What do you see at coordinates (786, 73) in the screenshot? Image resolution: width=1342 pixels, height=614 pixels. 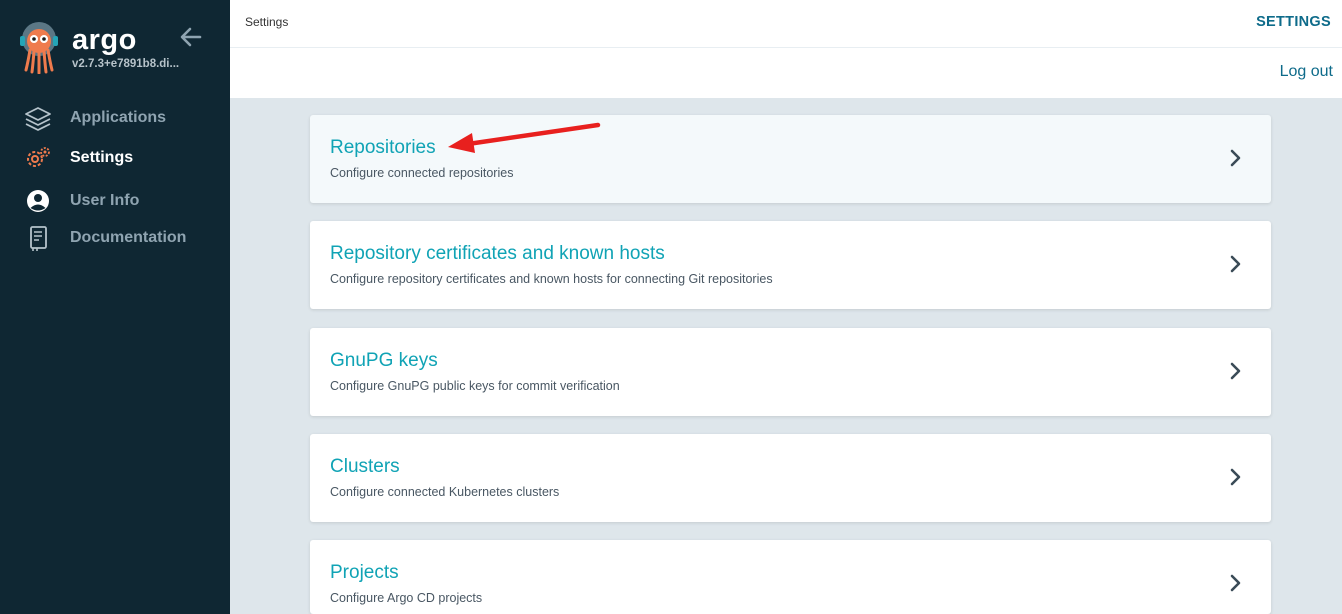 I see `toolbar: Log out` at bounding box center [786, 73].